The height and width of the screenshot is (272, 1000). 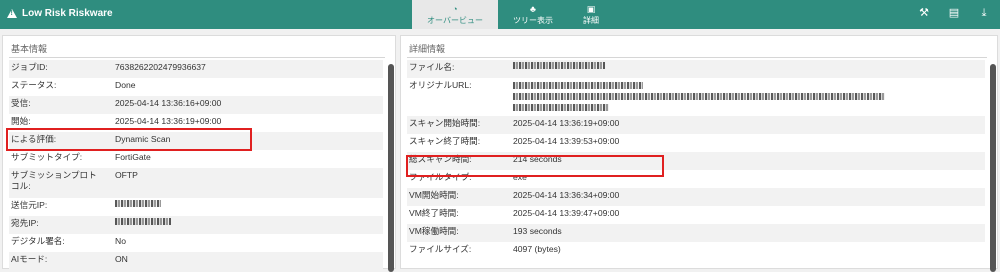 I want to click on view-tabs: ◔ オーバービュー ♣ ツリー表示 ▣ 詳細, so click(x=513, y=14).